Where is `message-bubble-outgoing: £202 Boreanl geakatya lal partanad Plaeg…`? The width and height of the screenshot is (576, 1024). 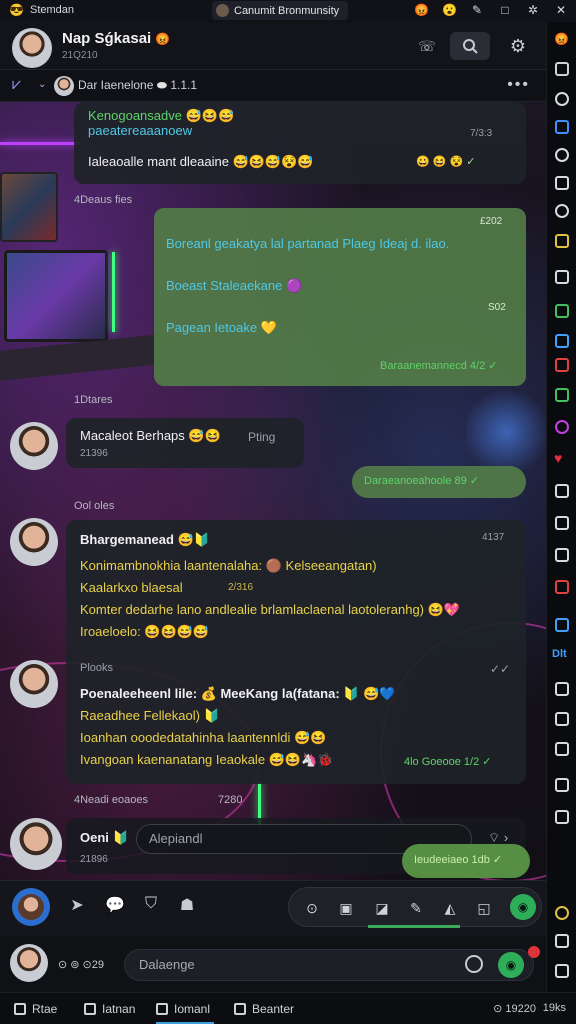 message-bubble-outgoing: £202 Boreanl geakatya lal partanad Plaeg… is located at coordinates (340, 297).